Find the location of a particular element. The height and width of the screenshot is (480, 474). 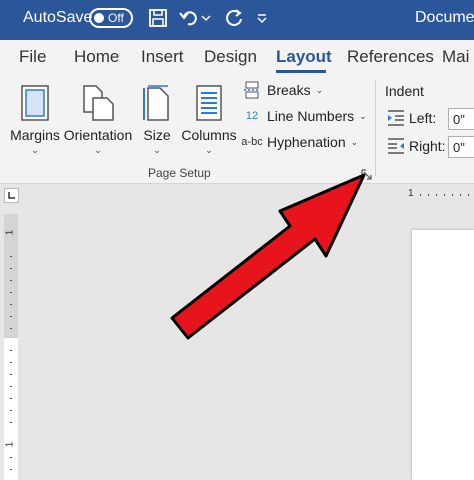

autosave-state: Off is located at coordinates (116, 18).